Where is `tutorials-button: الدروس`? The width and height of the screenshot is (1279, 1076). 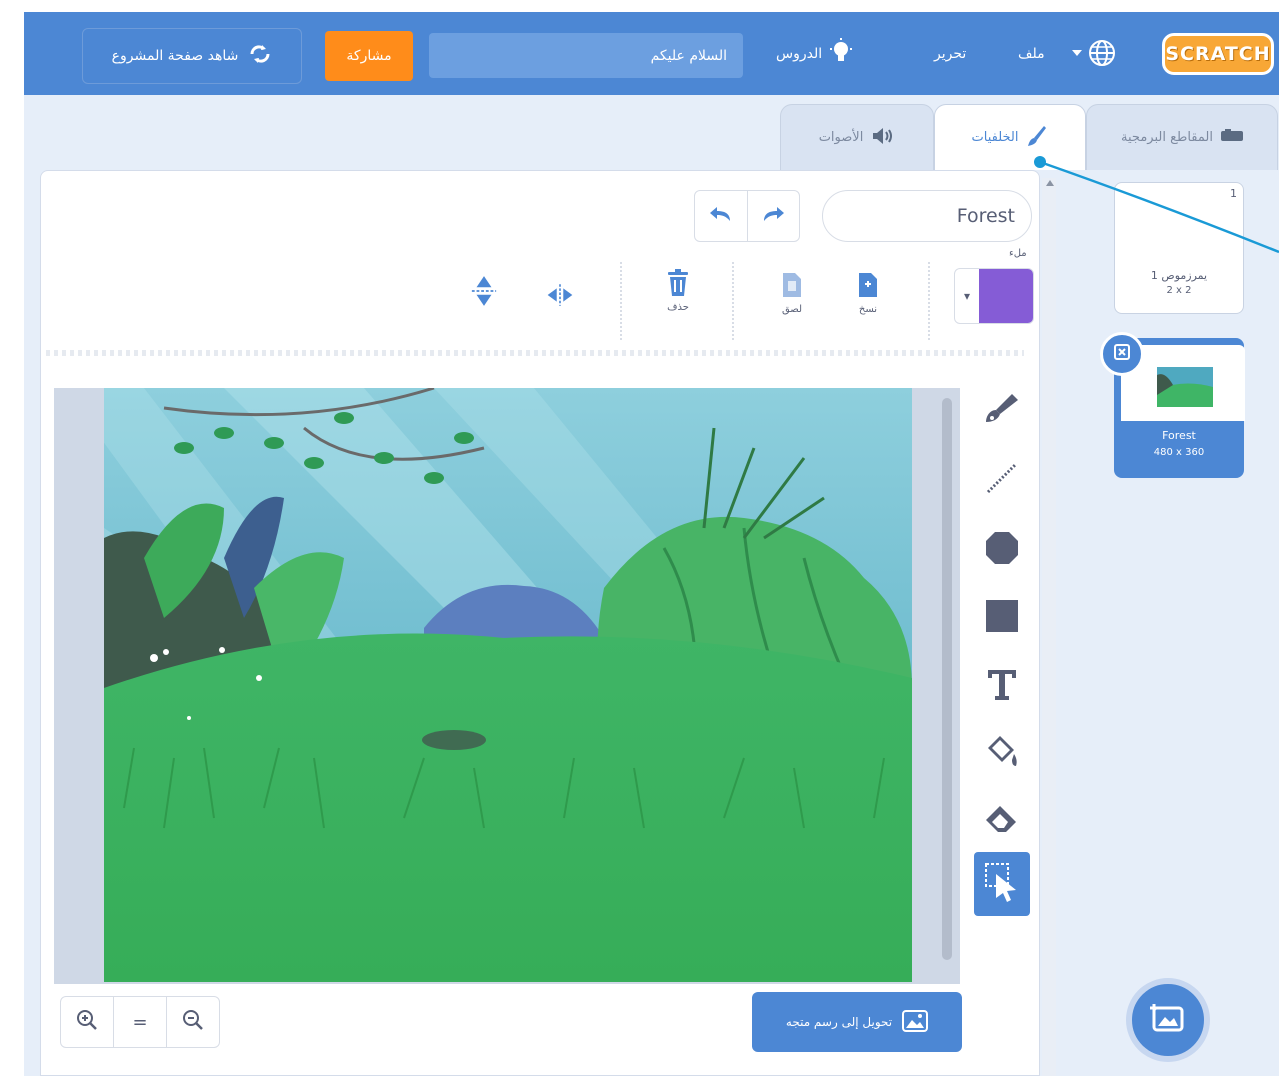
tutorials-button: الدروس is located at coordinates (815, 54).